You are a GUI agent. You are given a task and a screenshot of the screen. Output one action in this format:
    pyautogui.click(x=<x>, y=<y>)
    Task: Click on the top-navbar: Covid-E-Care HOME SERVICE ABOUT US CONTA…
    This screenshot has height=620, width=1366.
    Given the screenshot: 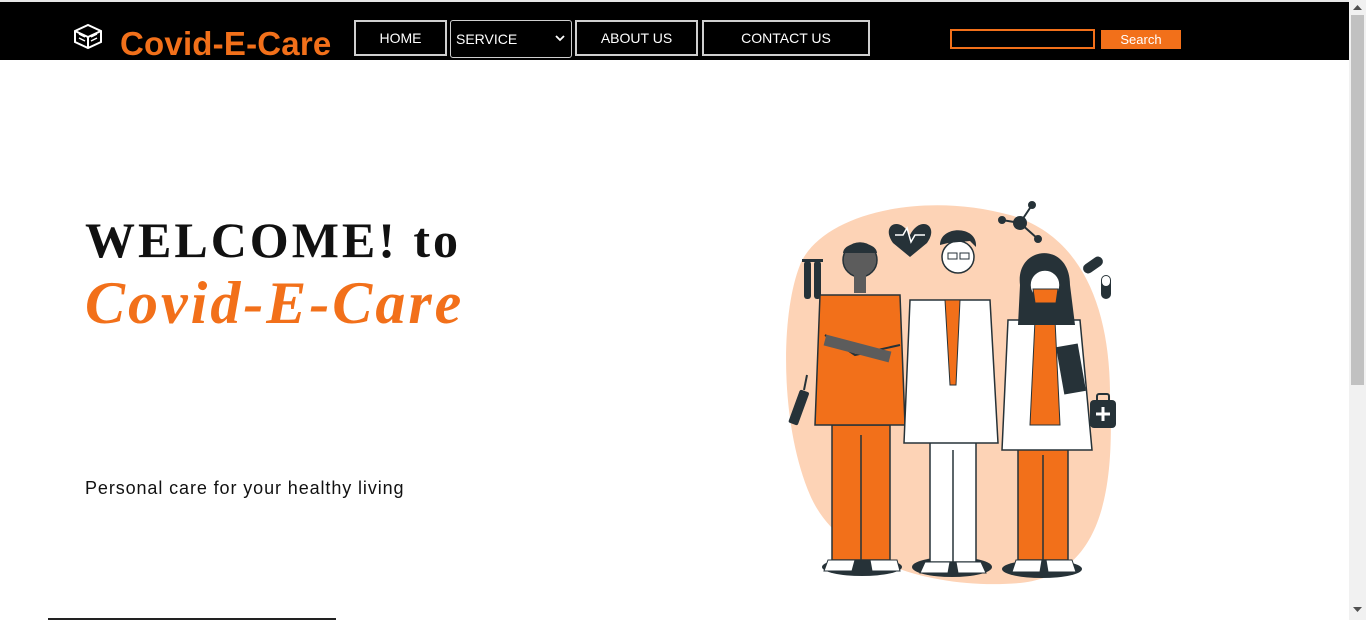 What is the action you would take?
    pyautogui.click(x=674, y=31)
    